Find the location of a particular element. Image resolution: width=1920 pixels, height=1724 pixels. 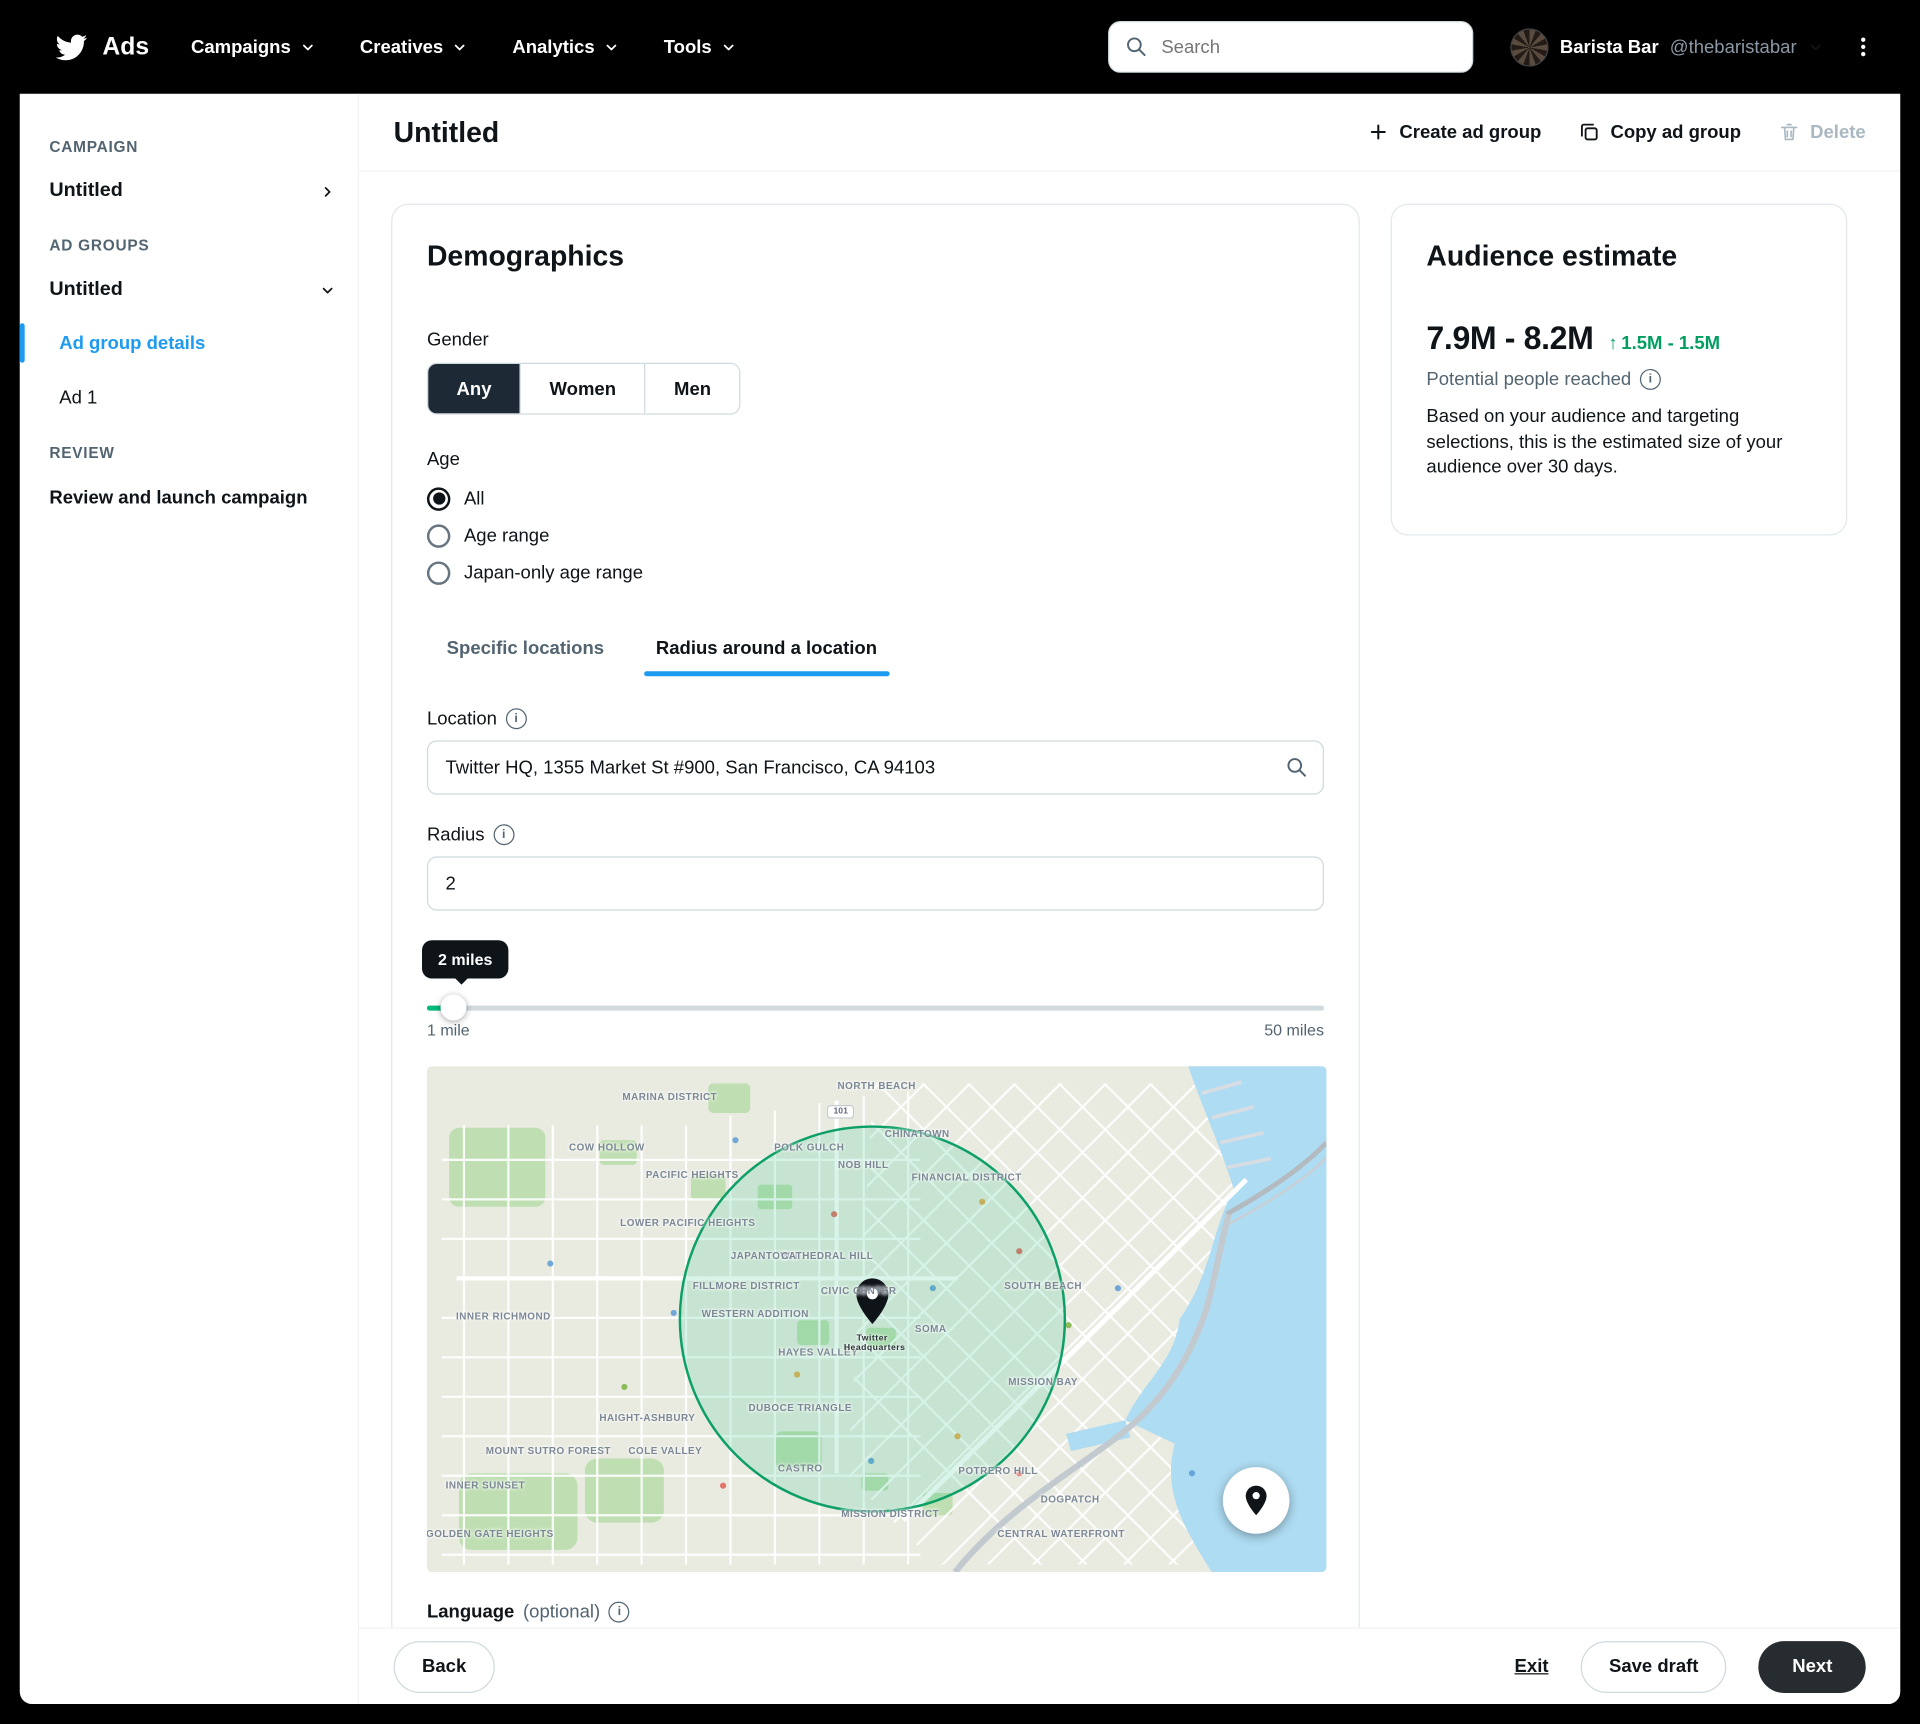

tab-radius-around-location: Radius around a location is located at coordinates (766, 650).